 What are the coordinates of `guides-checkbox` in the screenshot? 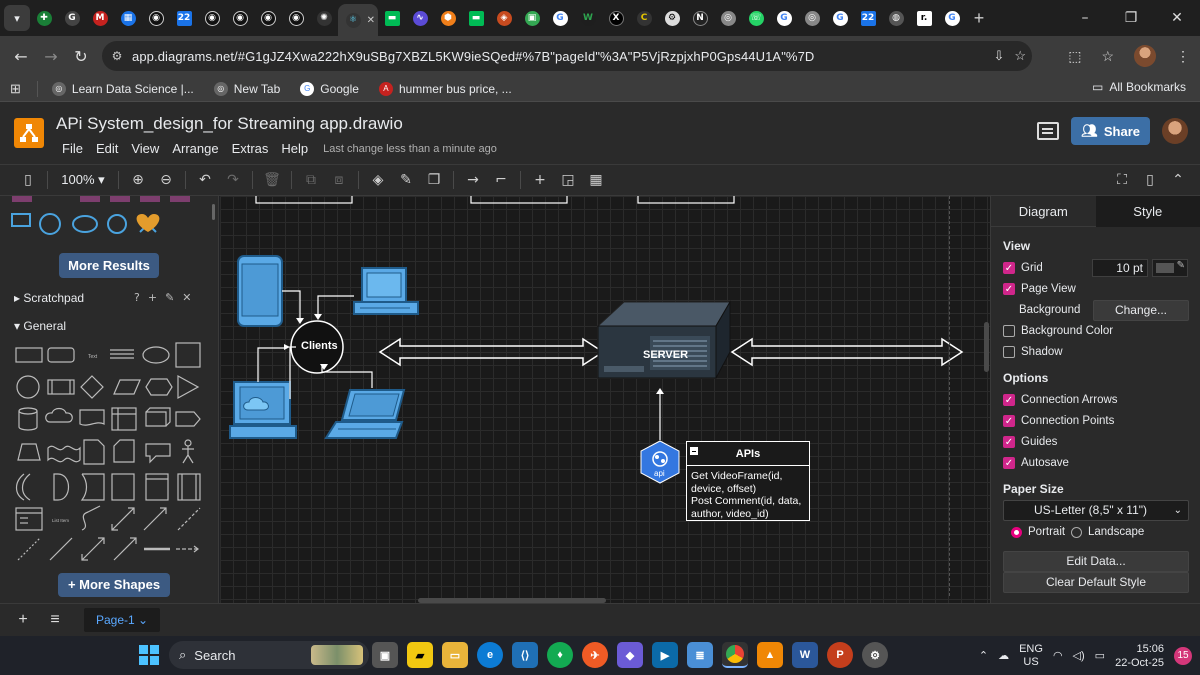 It's located at (1009, 442).